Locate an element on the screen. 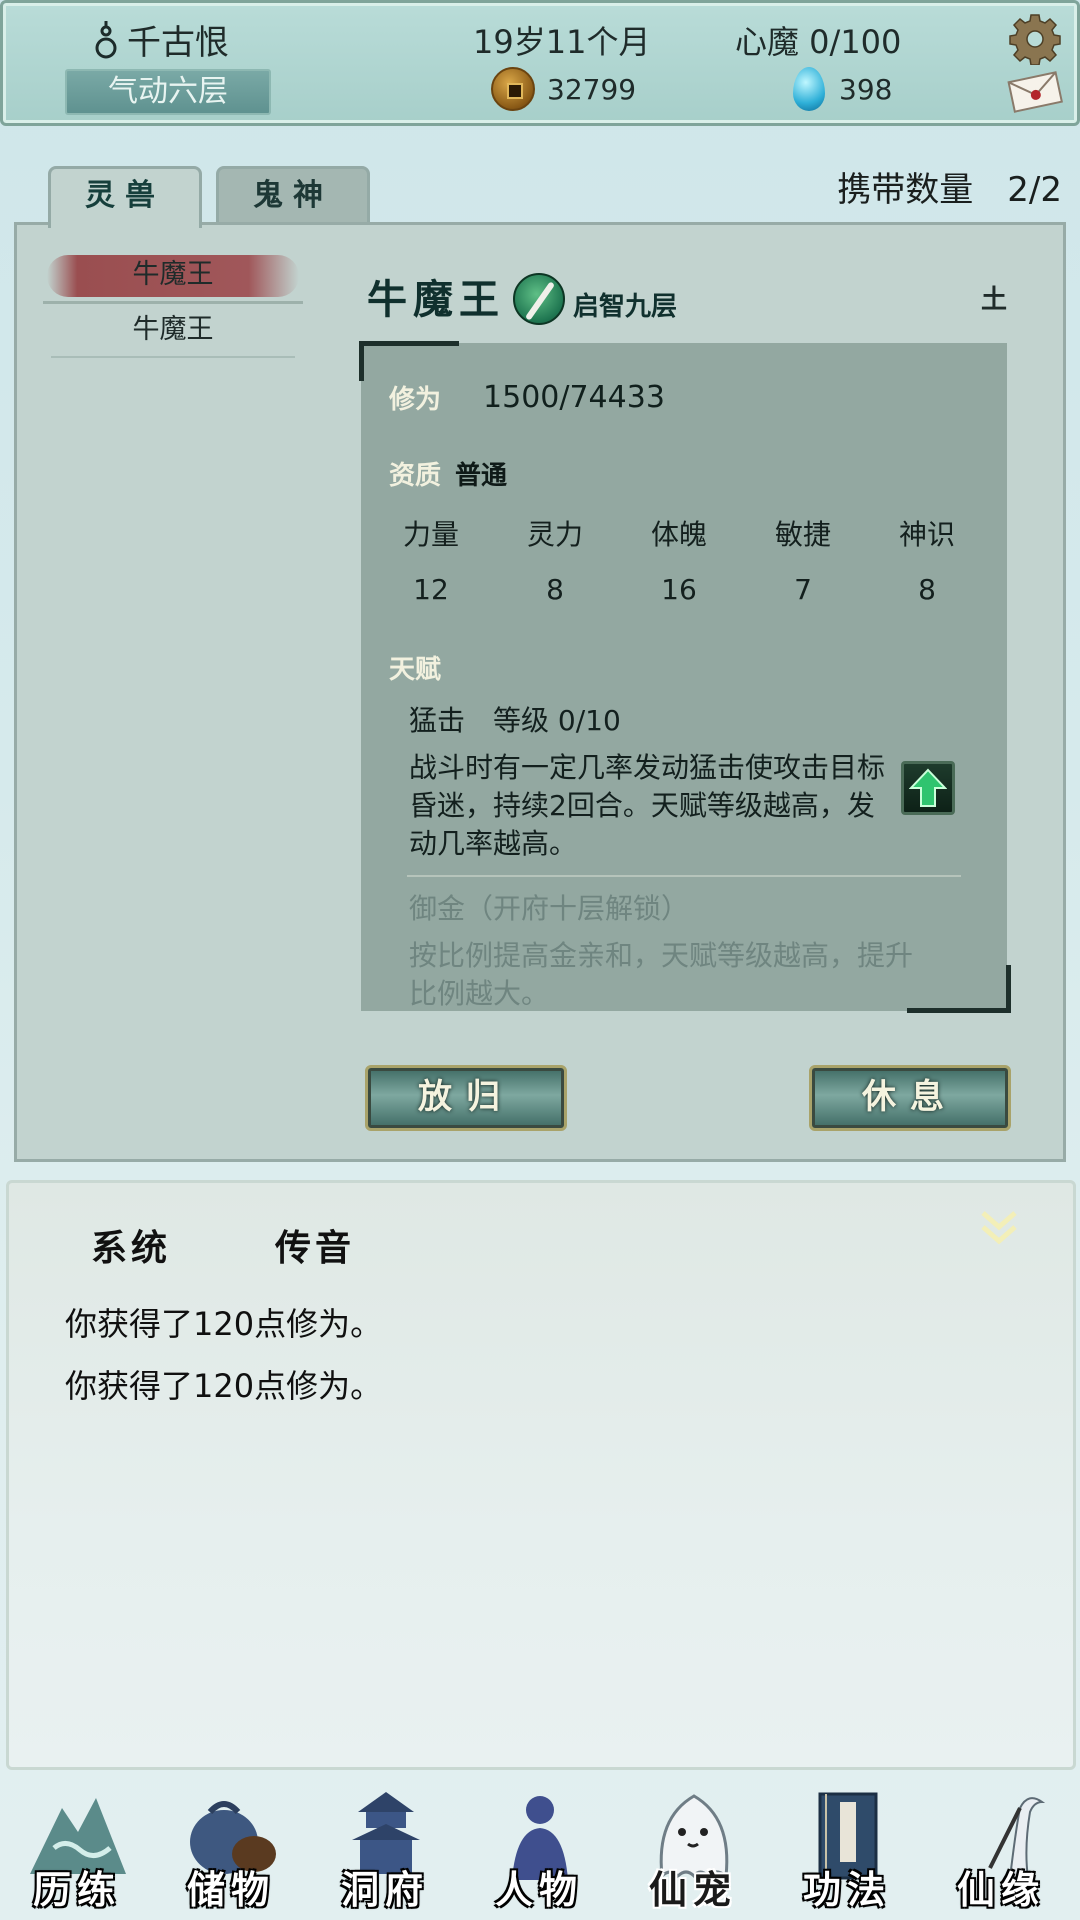 The image size is (1080, 1920). stat-value: 16 is located at coordinates (679, 589).